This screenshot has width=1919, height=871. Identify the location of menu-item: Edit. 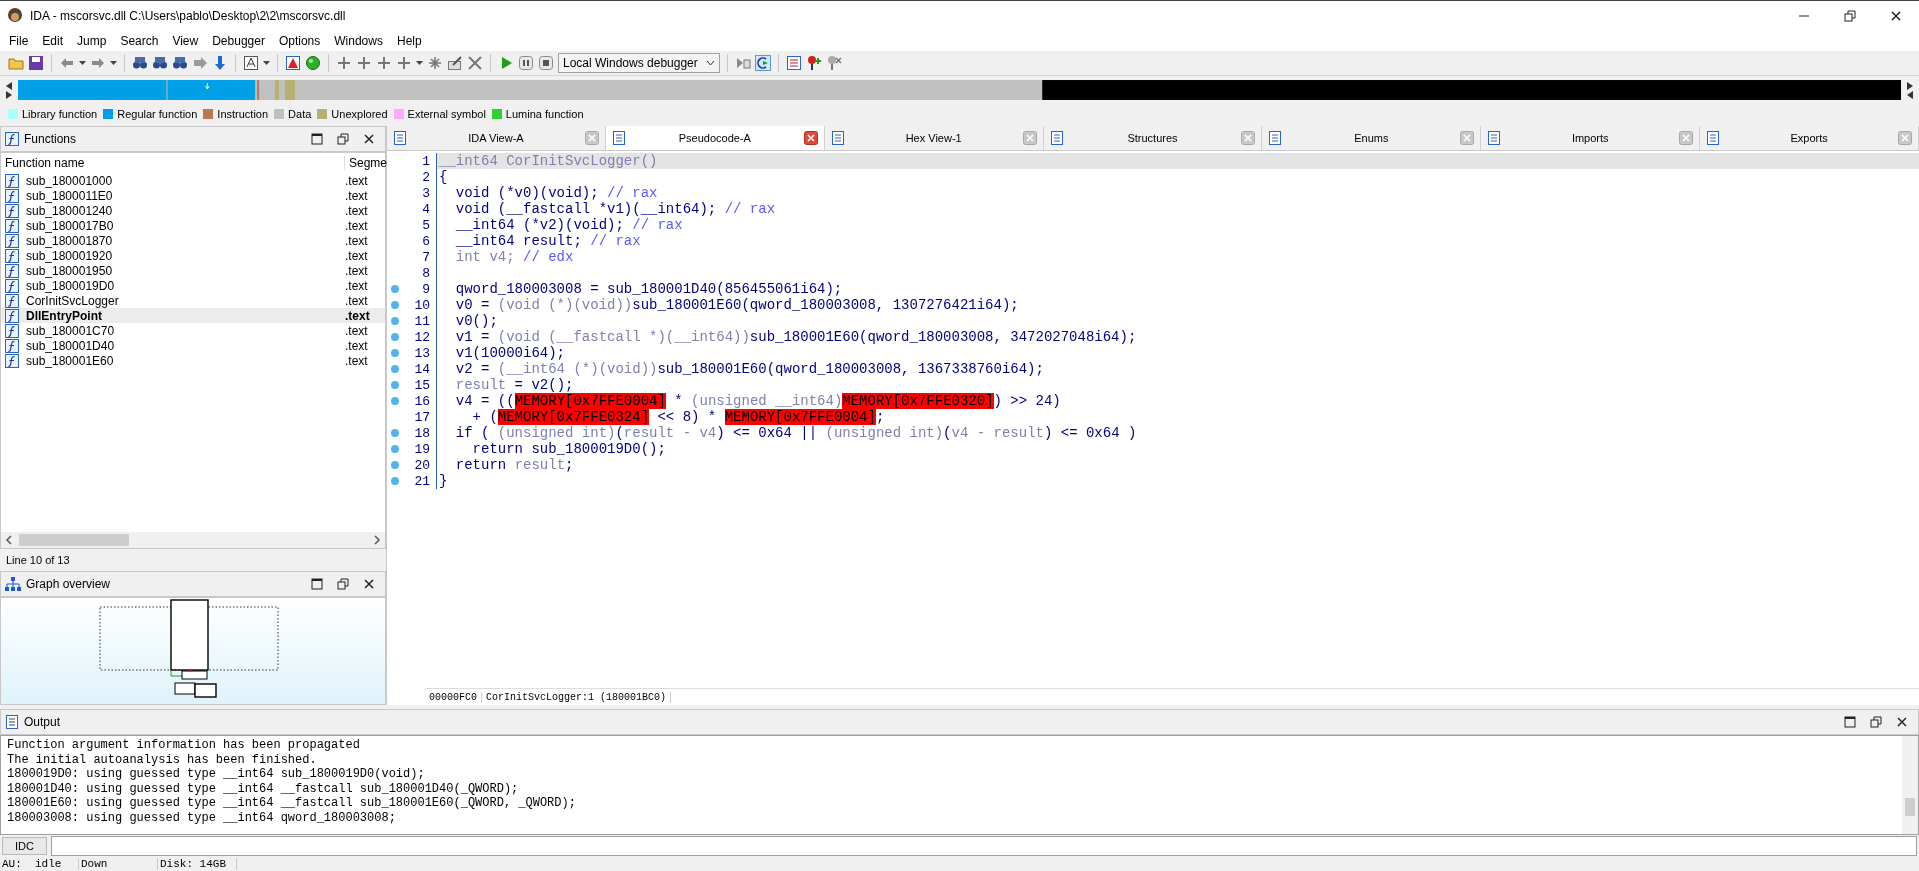
(53, 41).